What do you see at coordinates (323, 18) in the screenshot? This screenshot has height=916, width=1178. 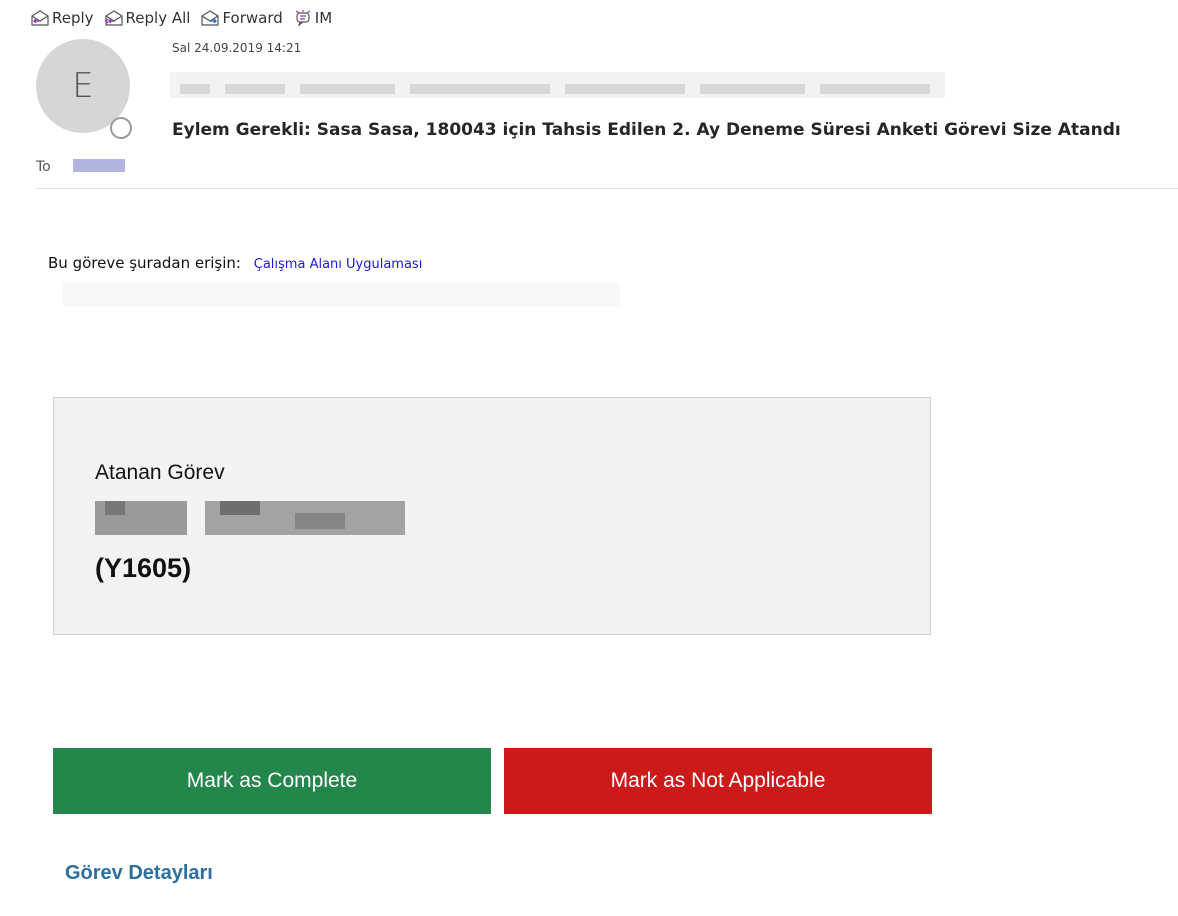 I see `im-label: IM` at bounding box center [323, 18].